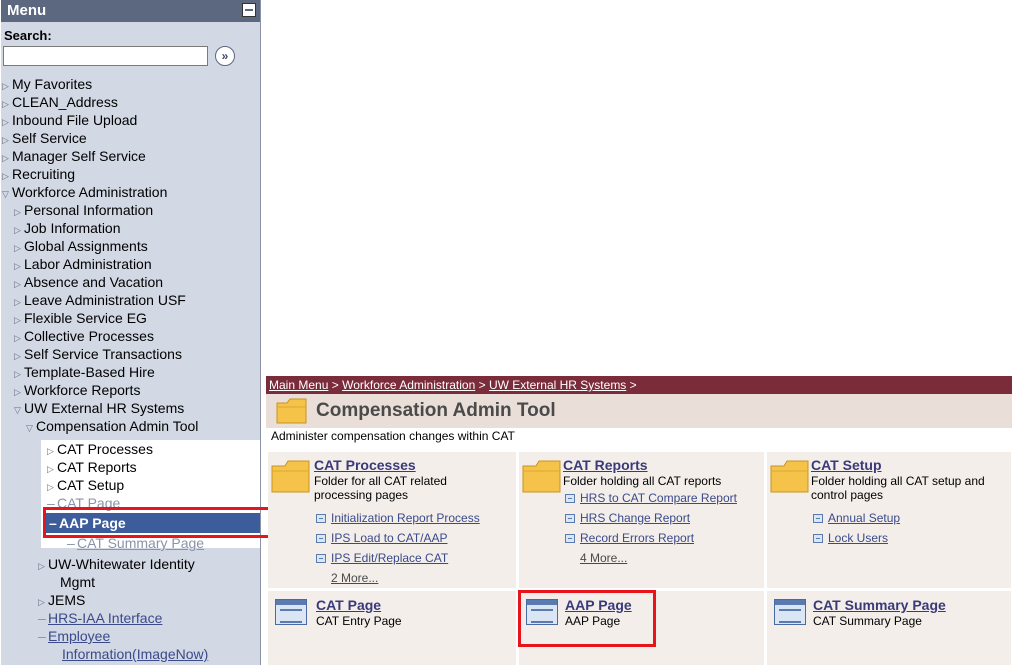 The height and width of the screenshot is (665, 1012). Describe the element at coordinates (867, 621) in the screenshot. I see `page-description: CAT Summary Page` at that location.